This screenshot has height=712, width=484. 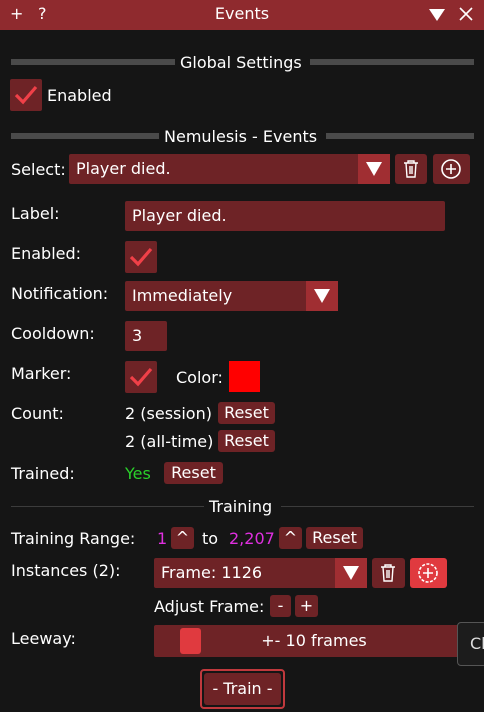 I want to click on adjust-frame-plus-button: +, so click(x=306, y=606).